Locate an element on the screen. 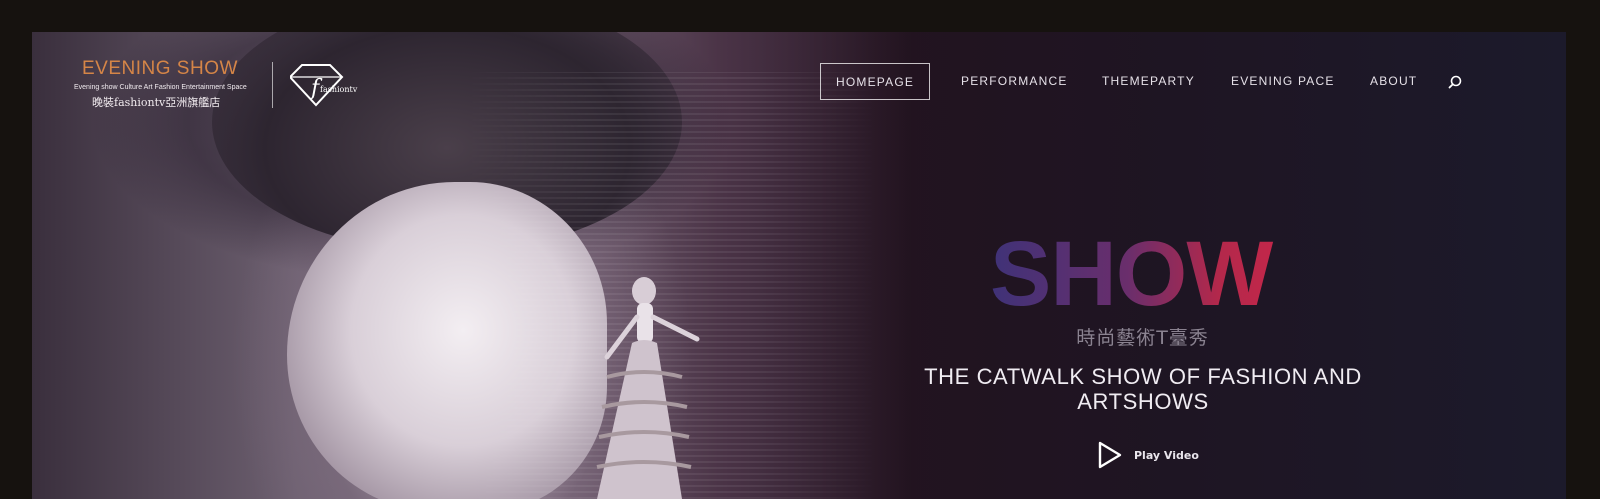 The image size is (1600, 499). play-video-label: Play Video is located at coordinates (1166, 455).